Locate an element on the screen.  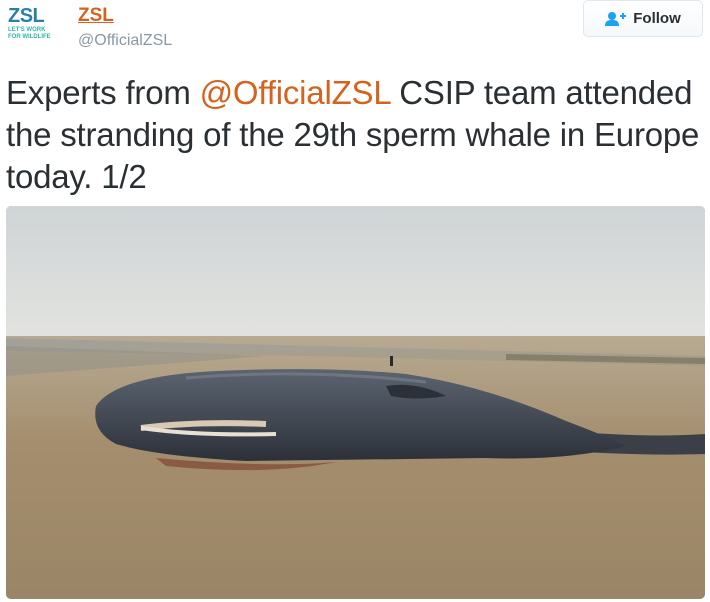
tweet-text-before: Experts from is located at coordinates (103, 92).